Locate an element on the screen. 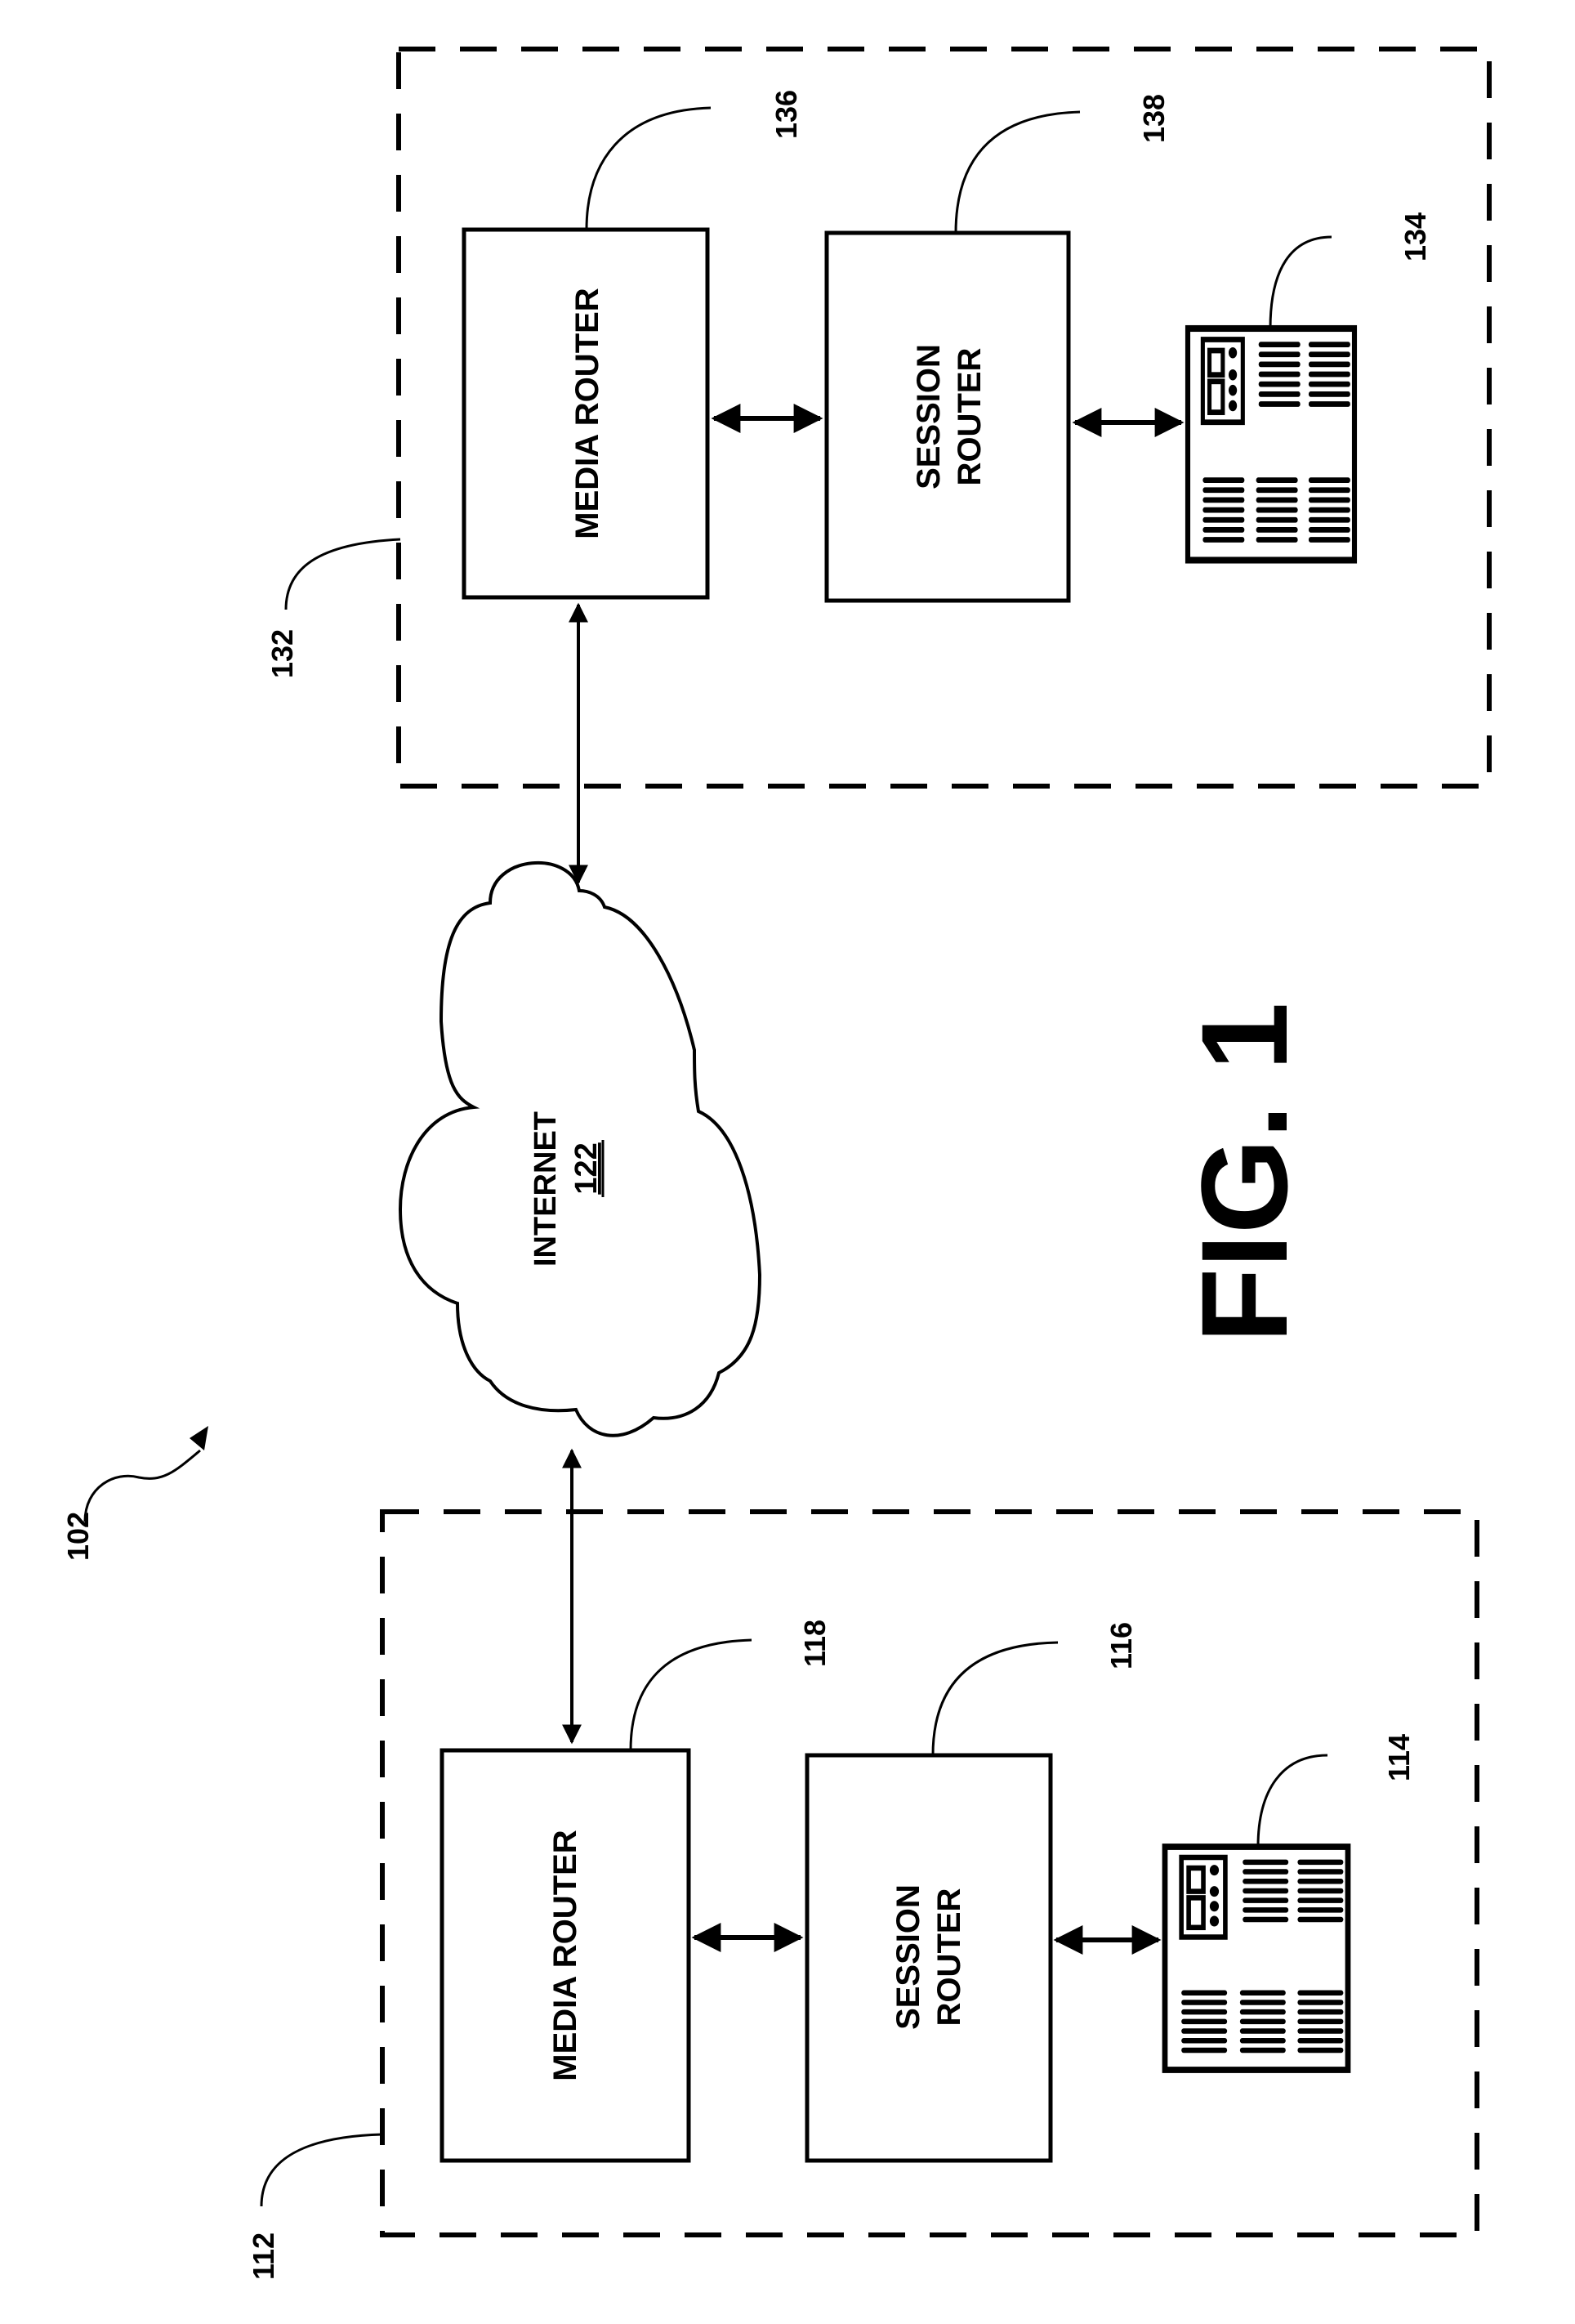 Image resolution: width=1575 pixels, height=2324 pixels. media-router-ref: 136 is located at coordinates (786, 115).